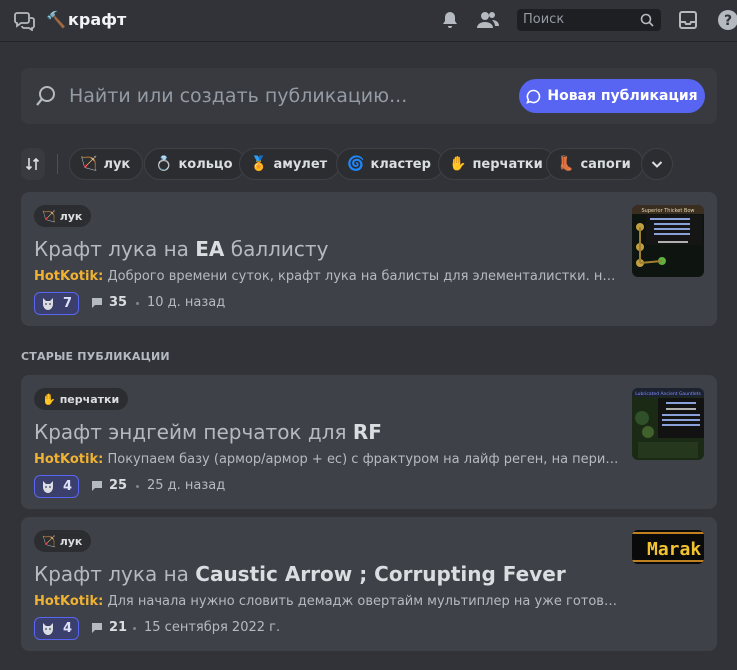  What do you see at coordinates (118, 302) in the screenshot?
I see `message-count-value: 35` at bounding box center [118, 302].